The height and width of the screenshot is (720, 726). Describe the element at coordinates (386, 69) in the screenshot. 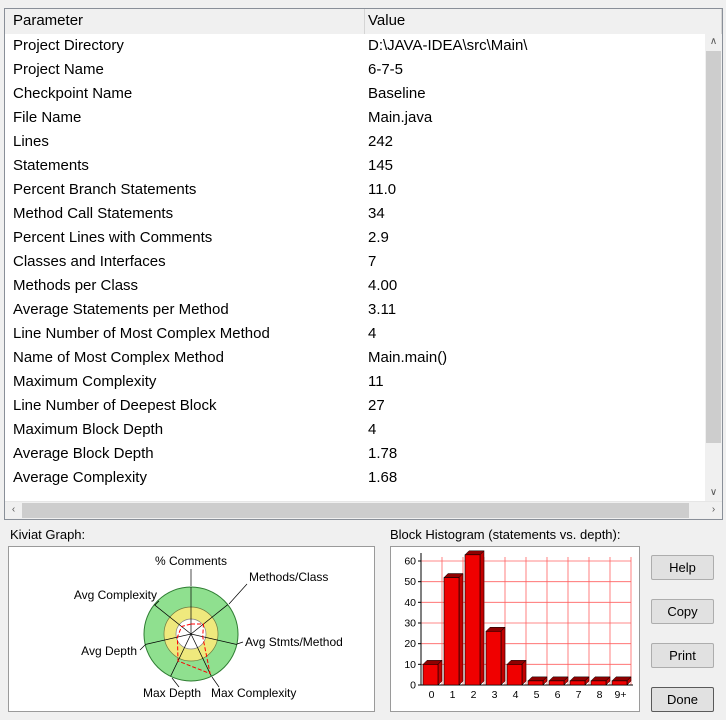

I see `value-cell: 6-7-5` at that location.